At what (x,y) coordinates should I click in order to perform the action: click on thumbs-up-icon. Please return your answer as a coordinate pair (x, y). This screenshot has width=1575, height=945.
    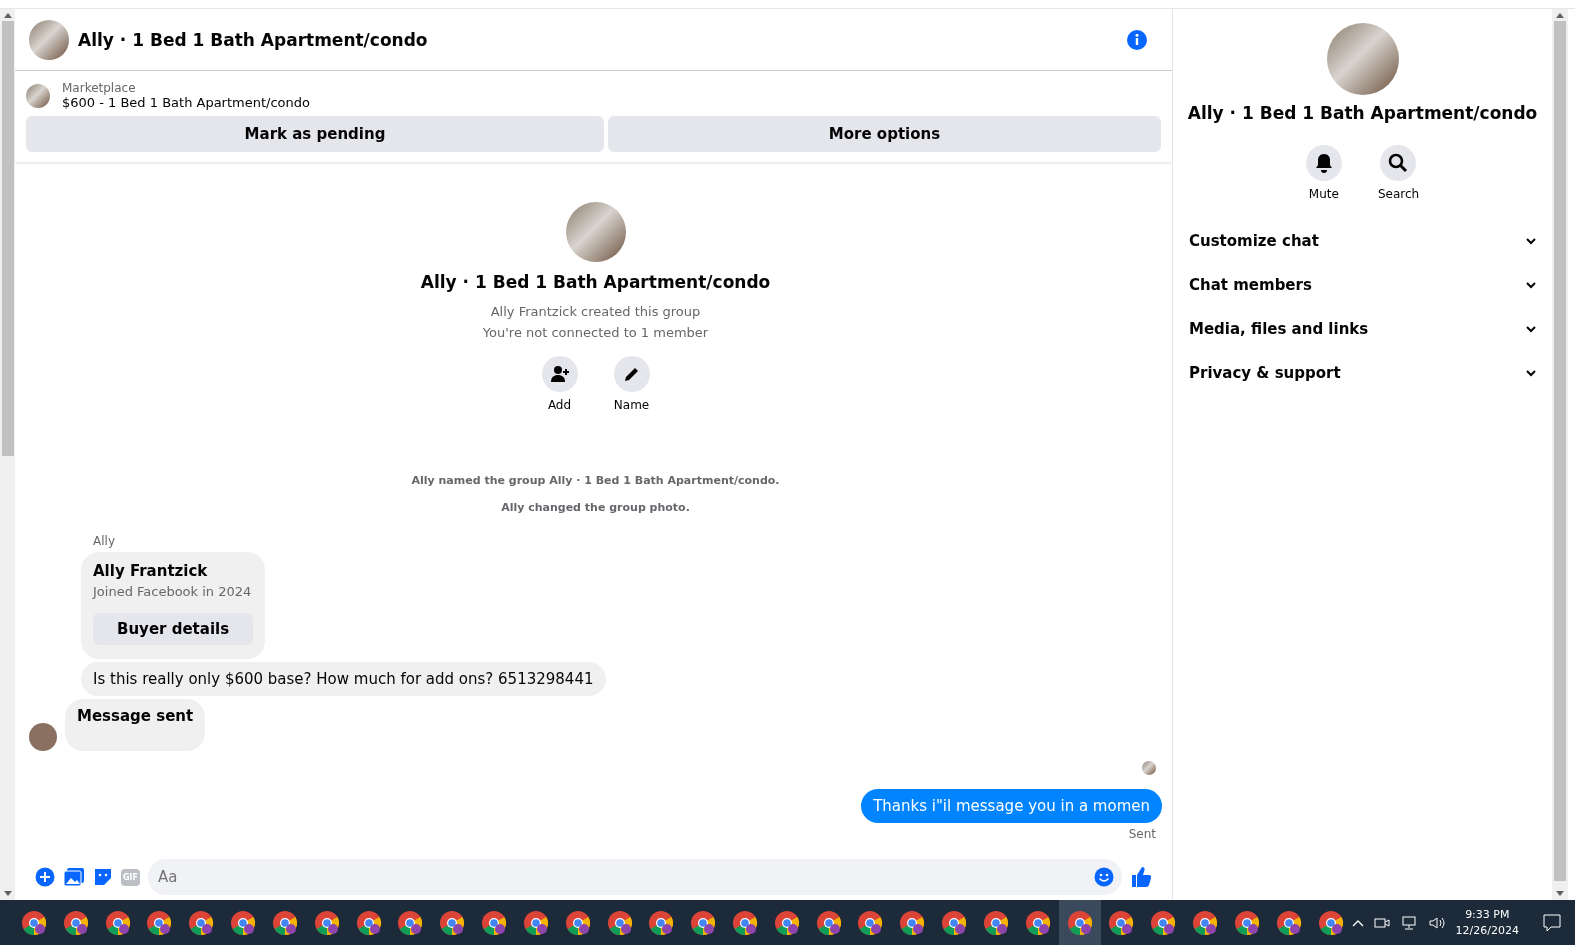
    Looking at the image, I should click on (1141, 877).